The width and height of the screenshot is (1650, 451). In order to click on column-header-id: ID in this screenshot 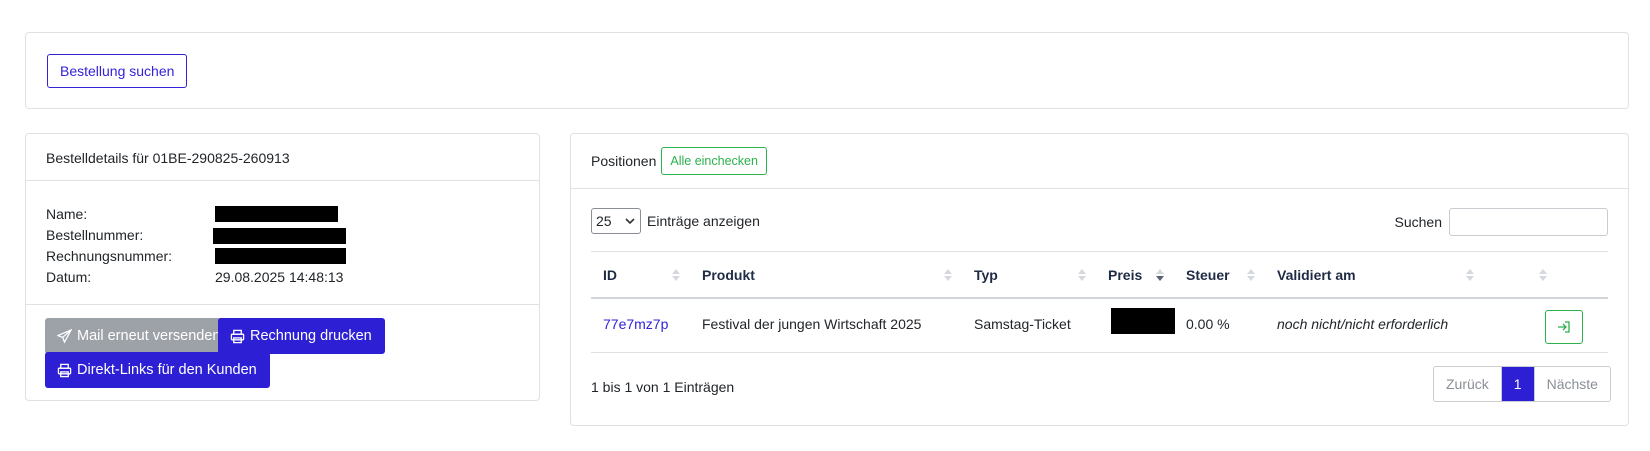, I will do `click(610, 275)`.